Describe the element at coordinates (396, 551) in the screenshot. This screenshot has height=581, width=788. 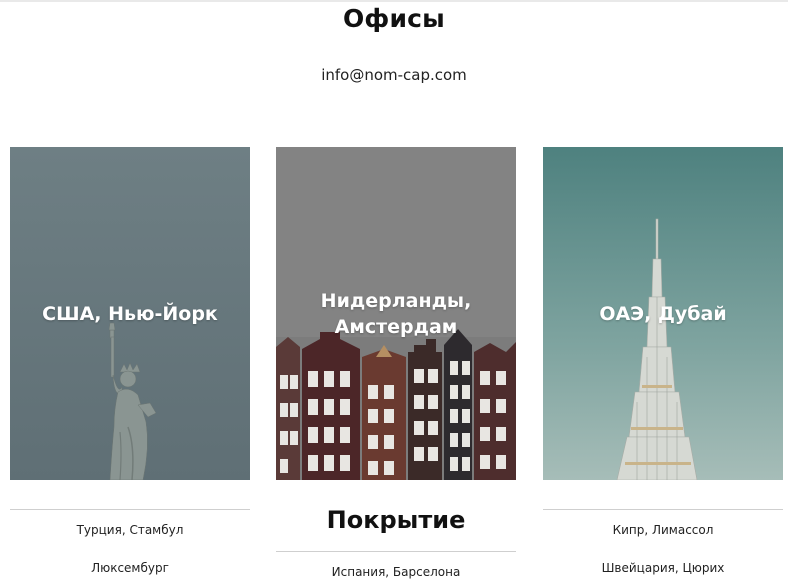
I see `center-divider` at that location.